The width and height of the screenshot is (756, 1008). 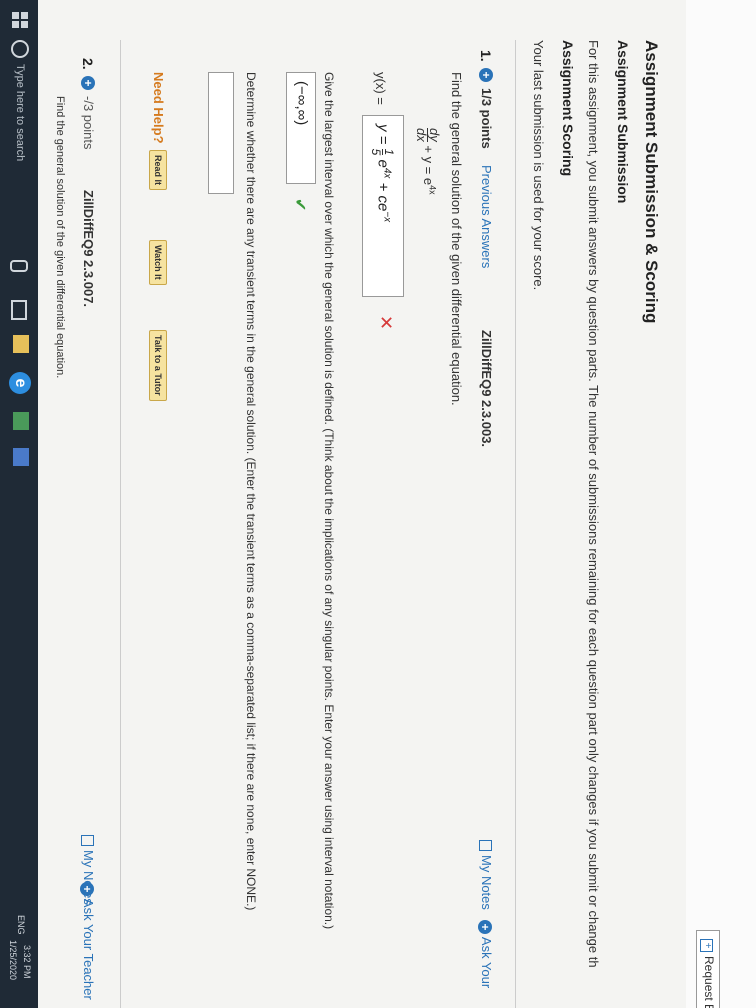 I want to click on correct-mark: ✔, so click(x=299, y=205).